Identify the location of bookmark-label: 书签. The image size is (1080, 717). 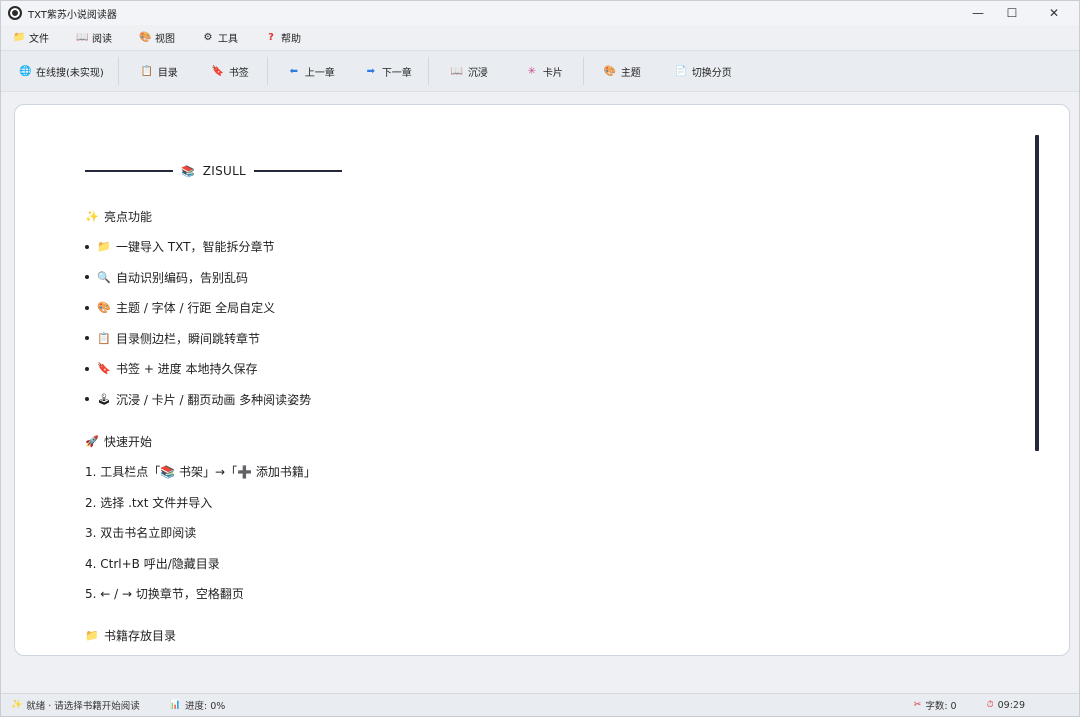
(238, 73).